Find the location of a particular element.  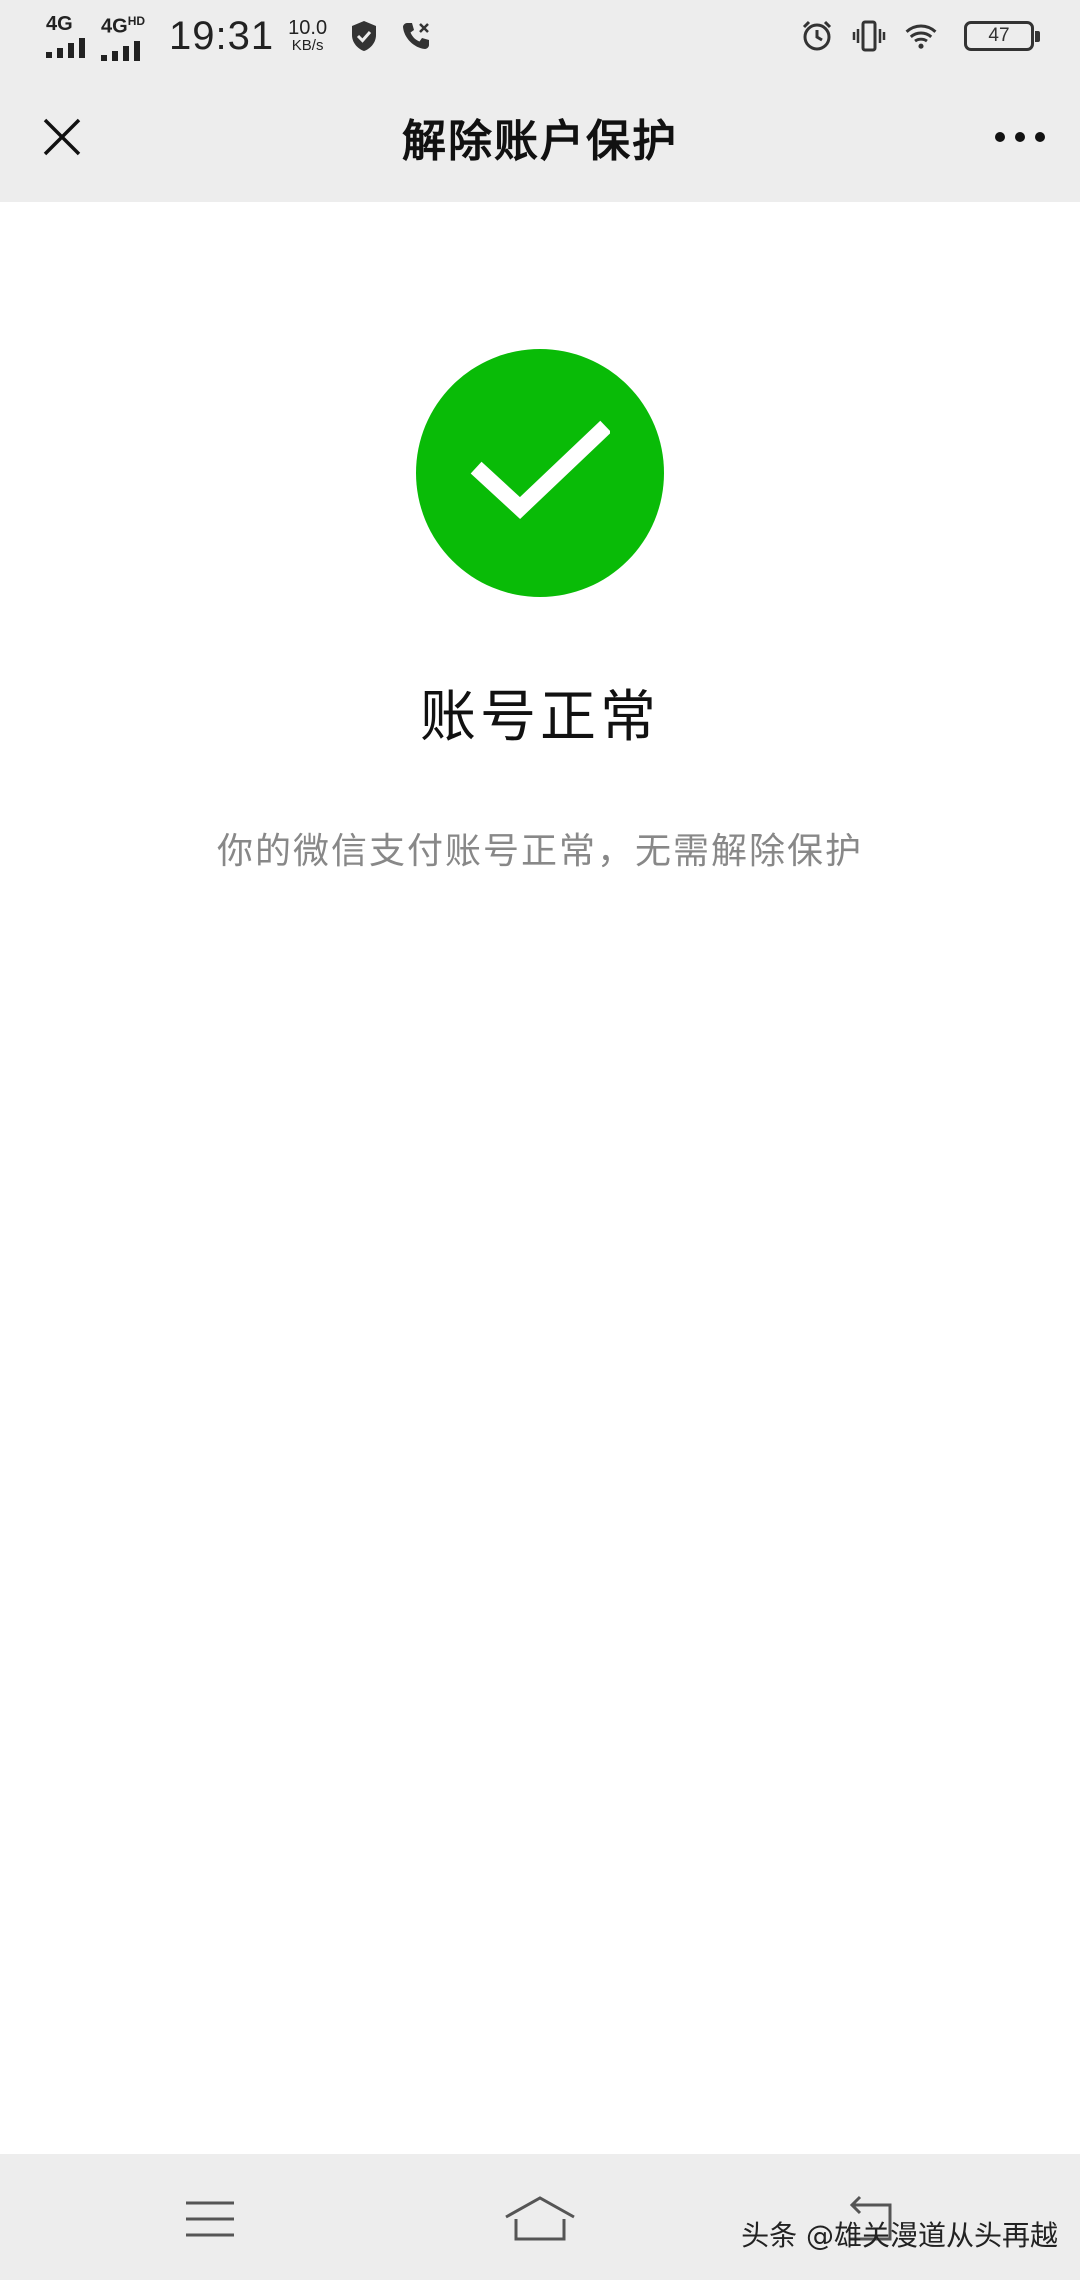

close-button is located at coordinates (62, 137).